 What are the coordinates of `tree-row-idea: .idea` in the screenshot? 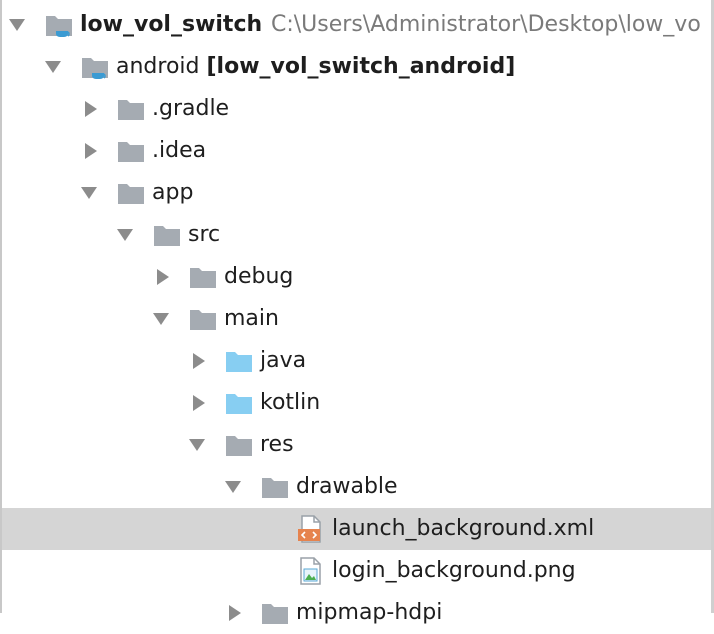 It's located at (356, 151).